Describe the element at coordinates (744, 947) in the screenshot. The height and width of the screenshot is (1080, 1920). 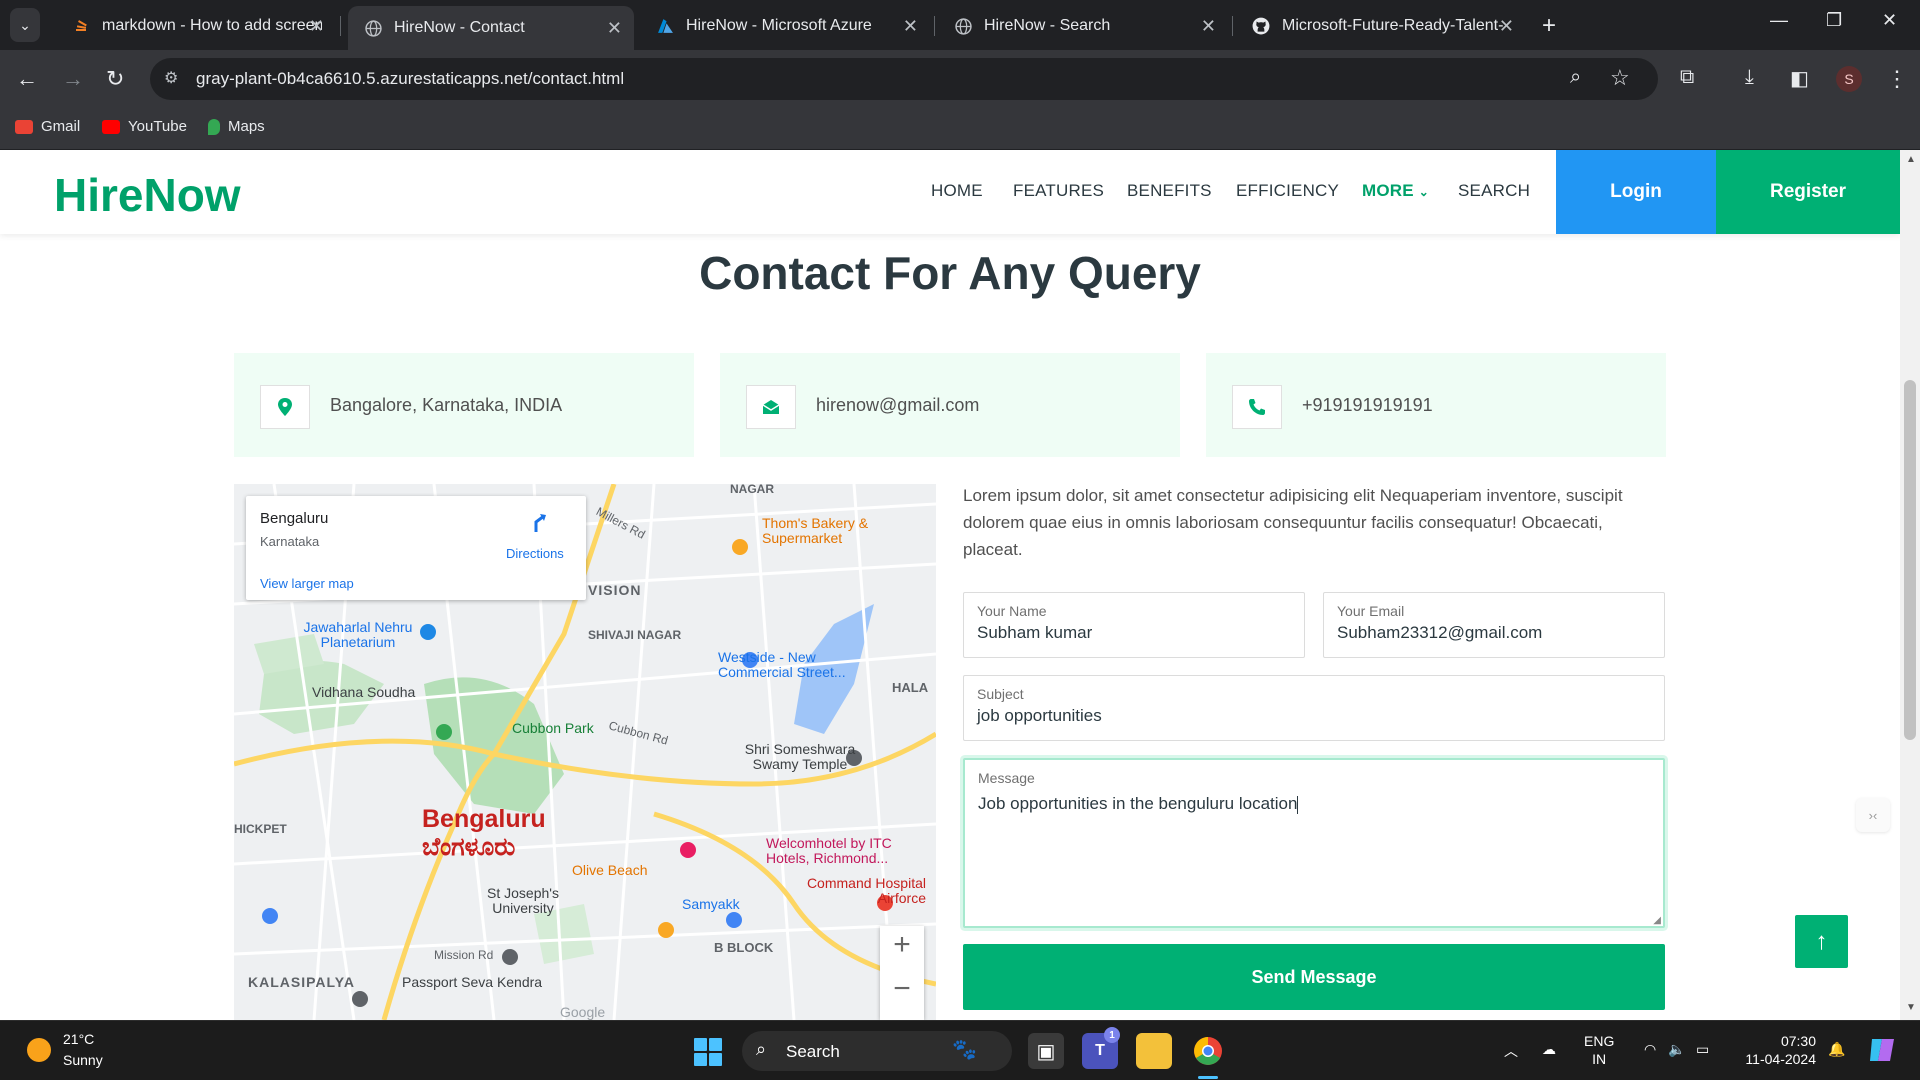
I see `map-label: B BLOCK` at that location.